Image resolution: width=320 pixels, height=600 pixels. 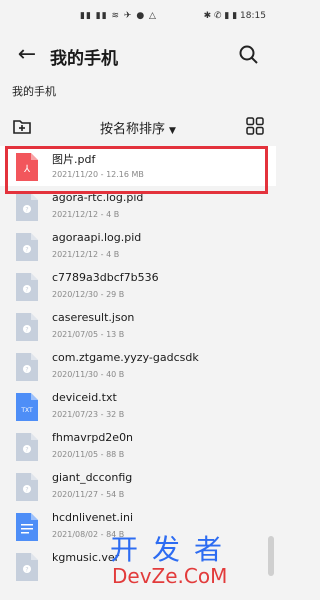 What do you see at coordinates (27, 55) in the screenshot?
I see `back-arrow-icon: ←` at bounding box center [27, 55].